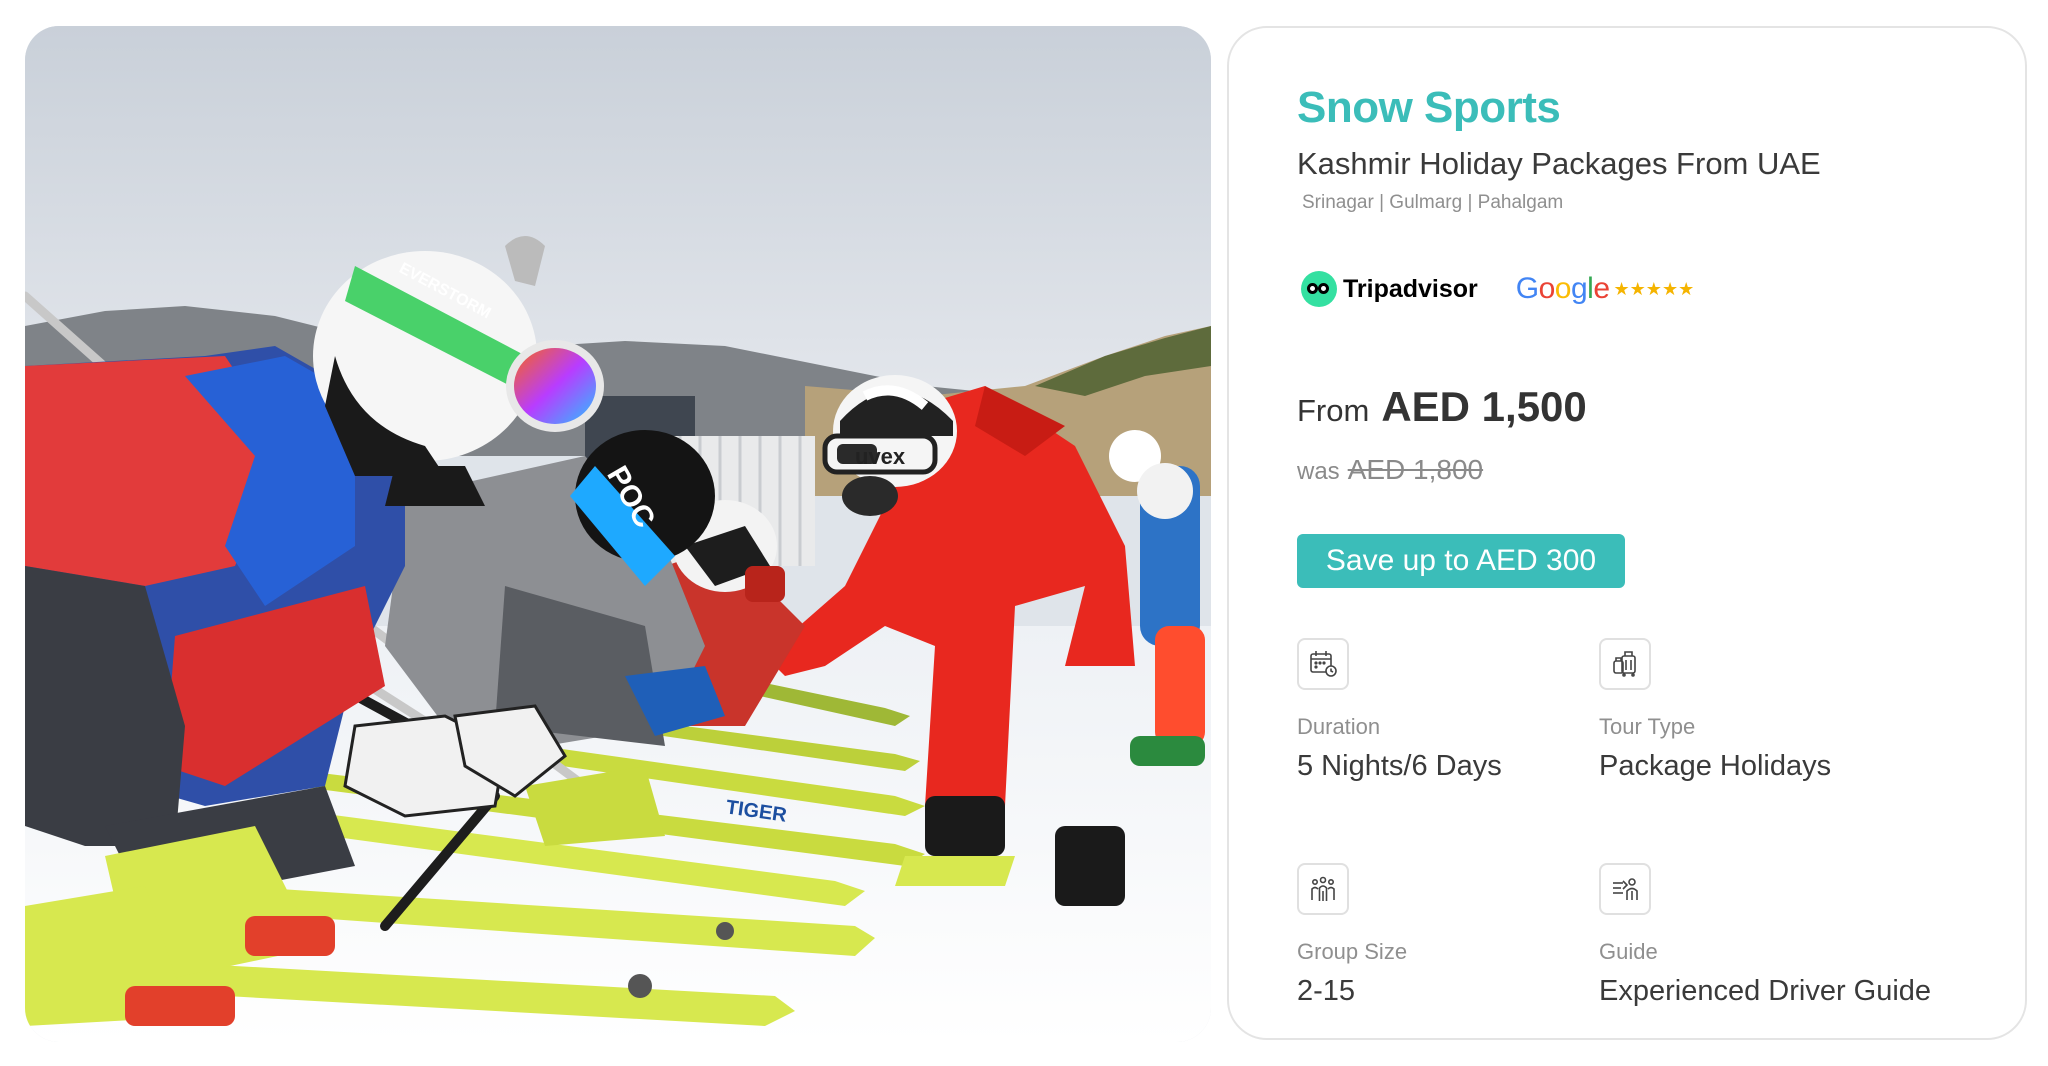  Describe the element at coordinates (1447, 710) in the screenshot. I see `feature-duration: Duration 5 Nights/6 Days` at that location.